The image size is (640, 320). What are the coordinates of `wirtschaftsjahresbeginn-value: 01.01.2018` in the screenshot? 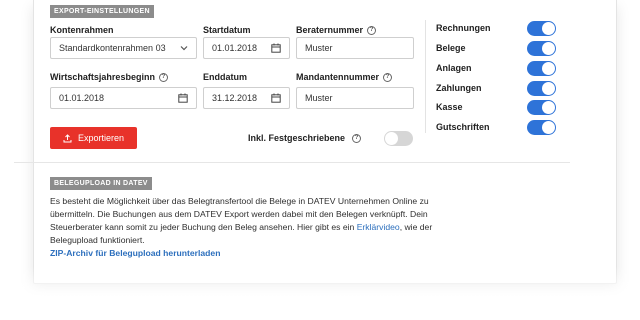 It's located at (82, 98).